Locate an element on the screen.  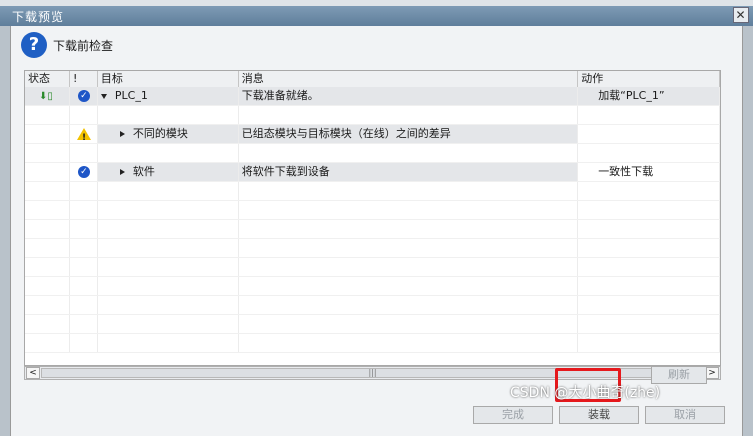
background-left is located at coordinates (5, 231).